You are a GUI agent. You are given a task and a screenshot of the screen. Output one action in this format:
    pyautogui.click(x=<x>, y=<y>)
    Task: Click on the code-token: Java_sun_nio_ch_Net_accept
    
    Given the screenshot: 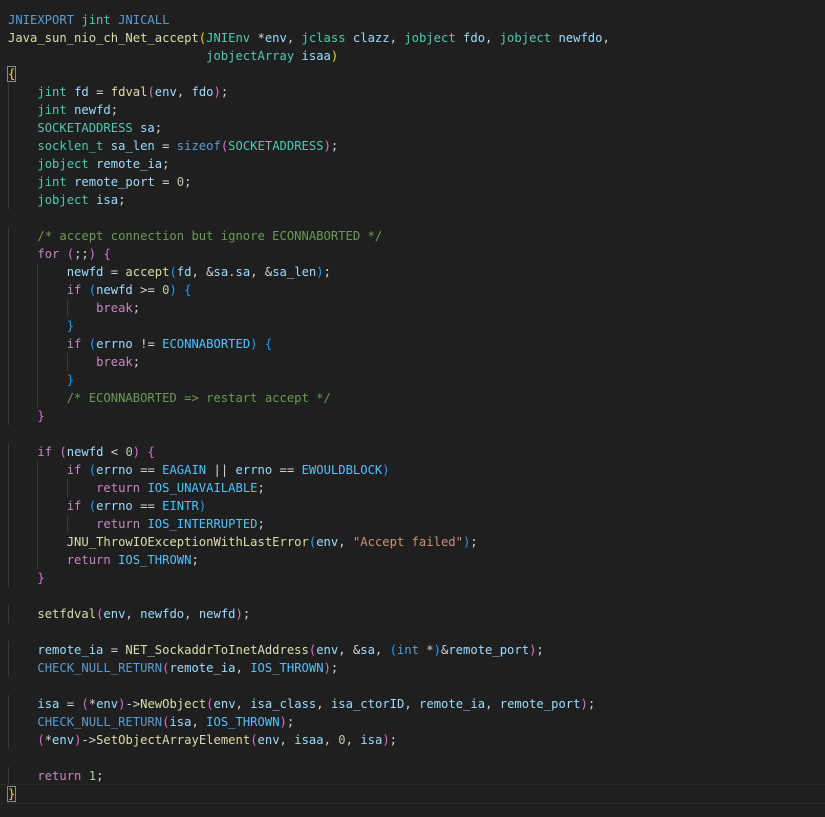 What is the action you would take?
    pyautogui.click(x=103, y=38)
    